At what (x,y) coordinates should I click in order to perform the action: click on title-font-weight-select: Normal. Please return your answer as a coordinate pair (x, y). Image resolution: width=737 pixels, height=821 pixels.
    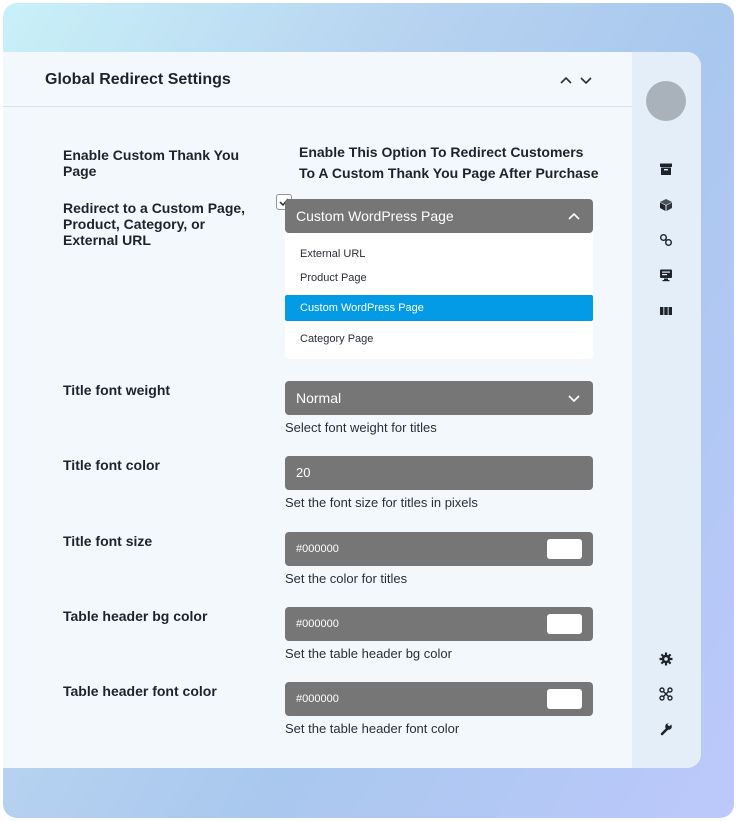
    Looking at the image, I should click on (439, 398).